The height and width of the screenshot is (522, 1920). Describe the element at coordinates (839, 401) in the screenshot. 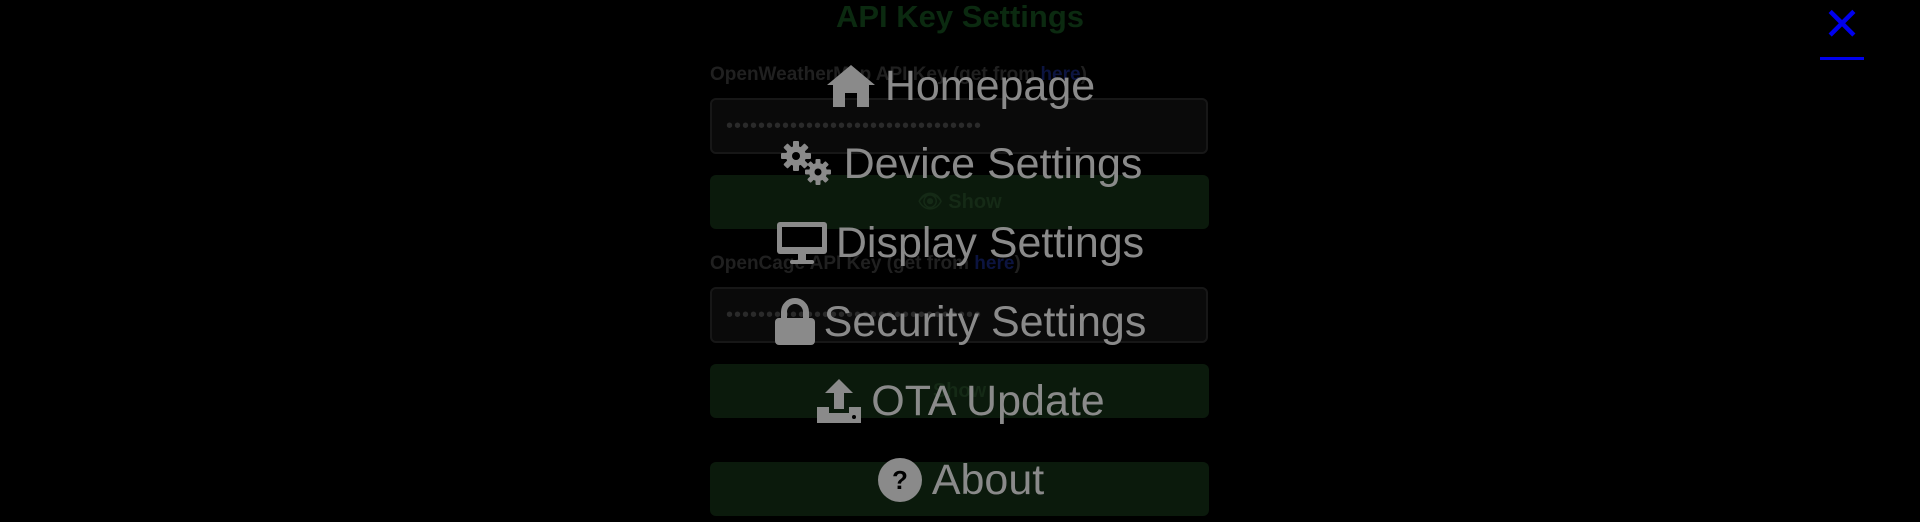

I see `upload-icon` at that location.